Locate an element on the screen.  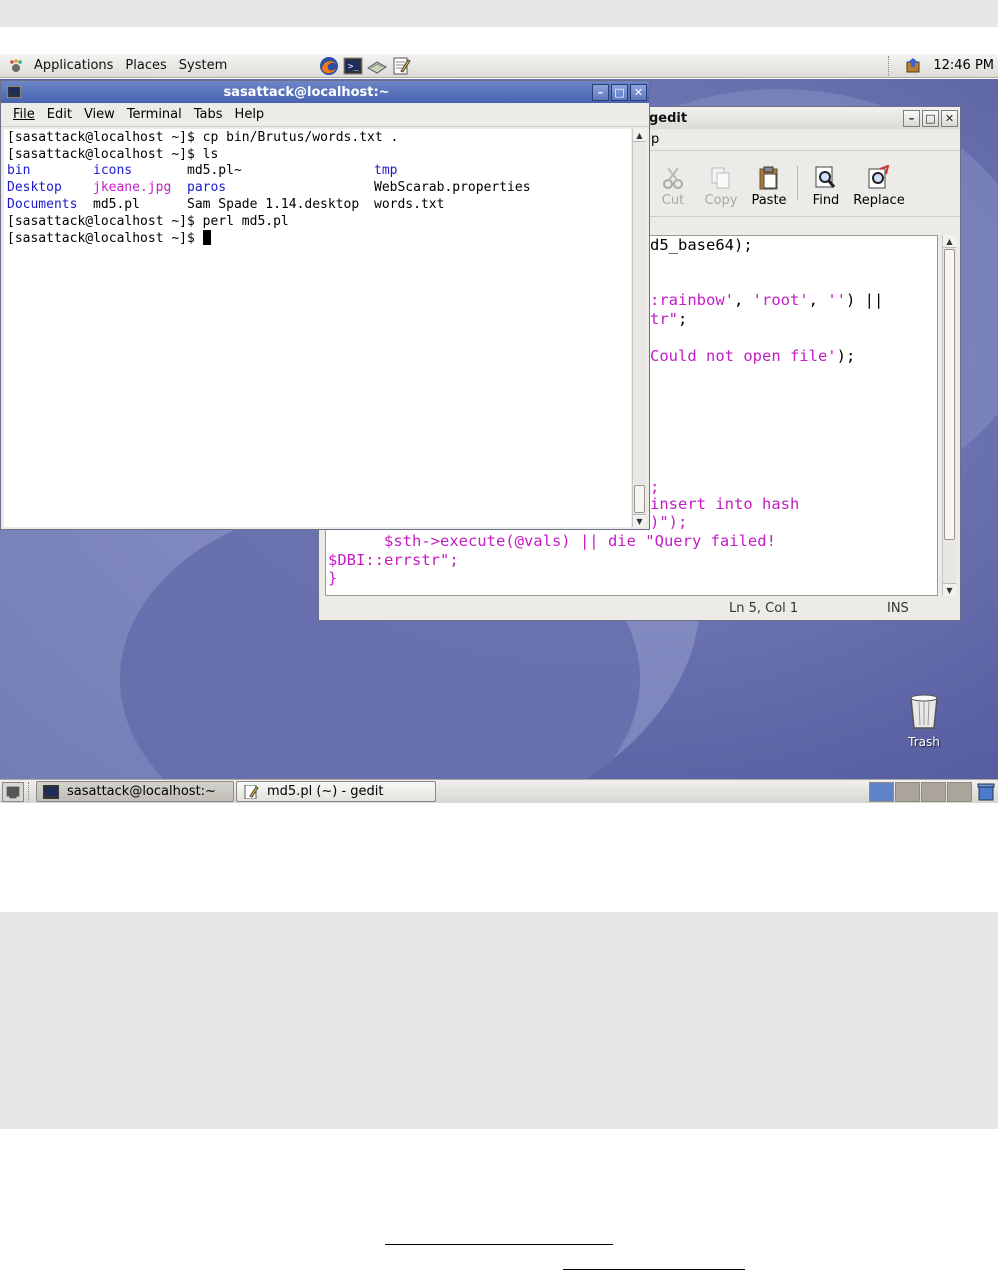
launcher-group: >_ is located at coordinates (365, 66).